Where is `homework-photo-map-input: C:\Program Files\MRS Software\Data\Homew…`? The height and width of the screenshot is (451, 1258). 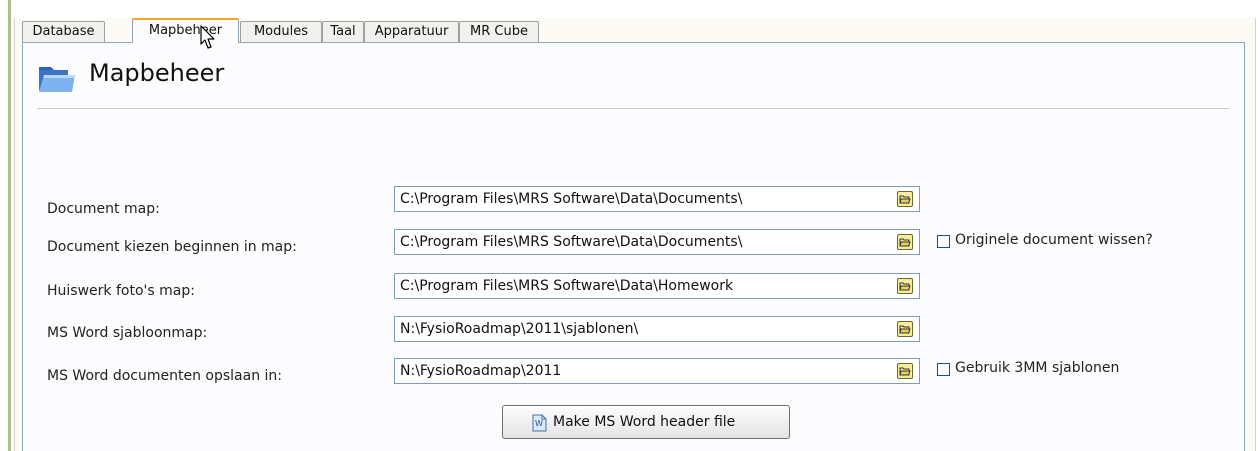
homework-photo-map-input: C:\Program Files\MRS Software\Data\Homew… is located at coordinates (657, 286).